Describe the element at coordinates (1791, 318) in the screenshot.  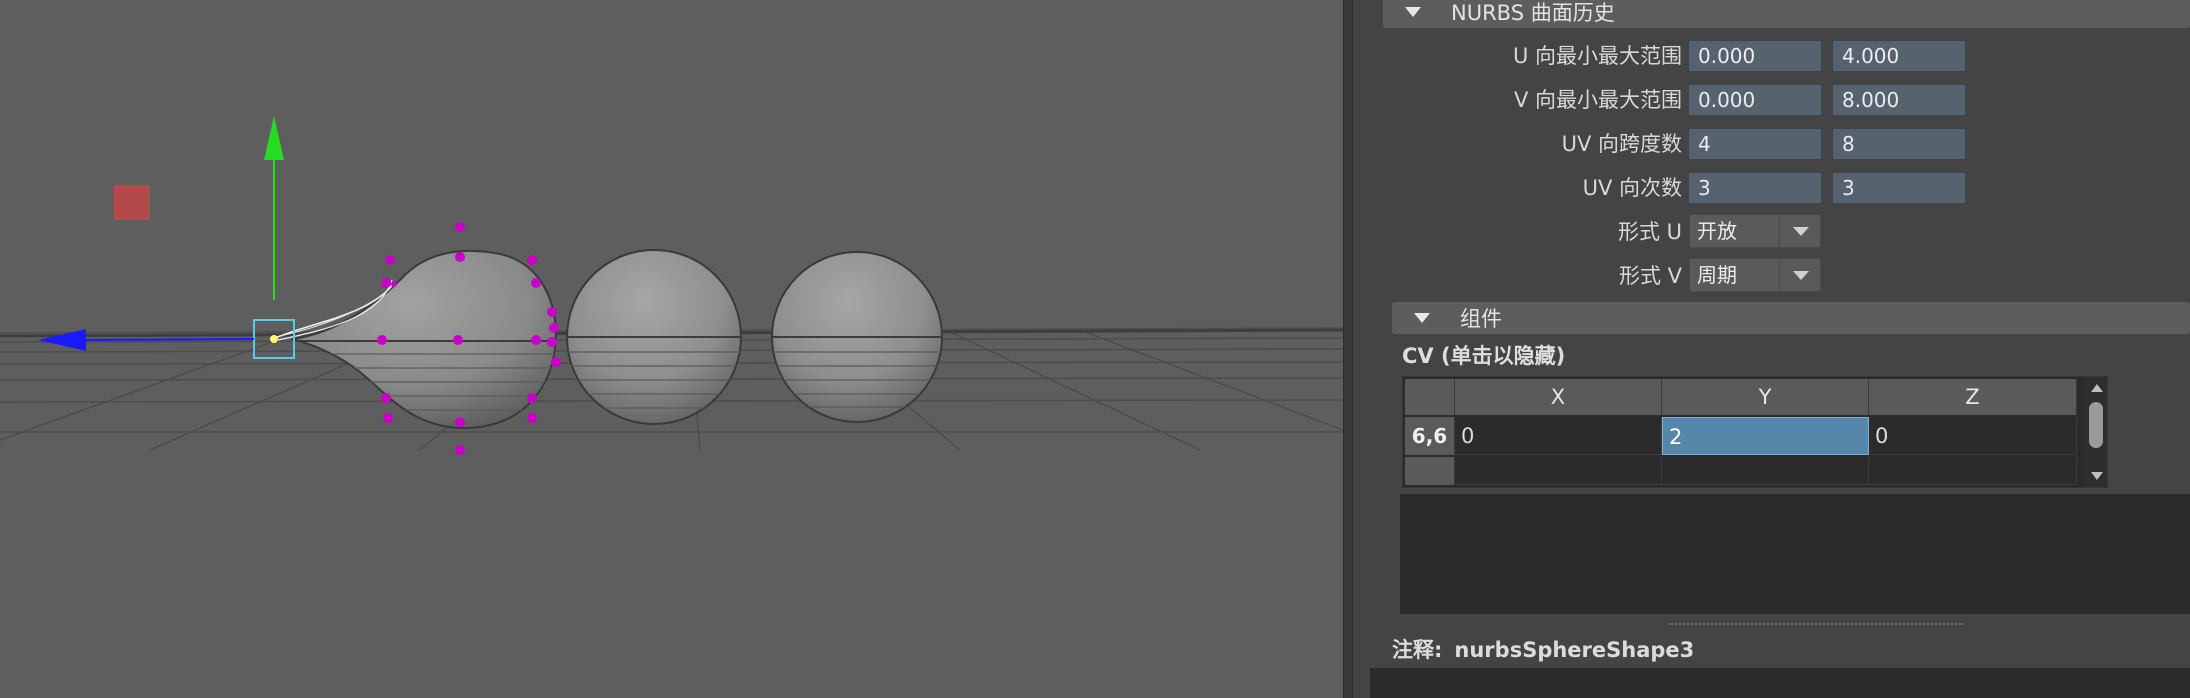
I see `components-header: 组件` at that location.